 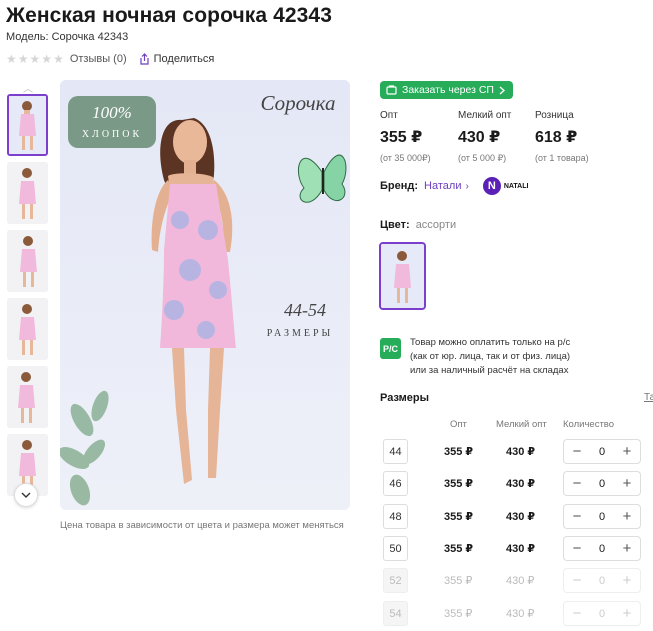 What do you see at coordinates (395, 516) in the screenshot?
I see `size-label: 48` at bounding box center [395, 516].